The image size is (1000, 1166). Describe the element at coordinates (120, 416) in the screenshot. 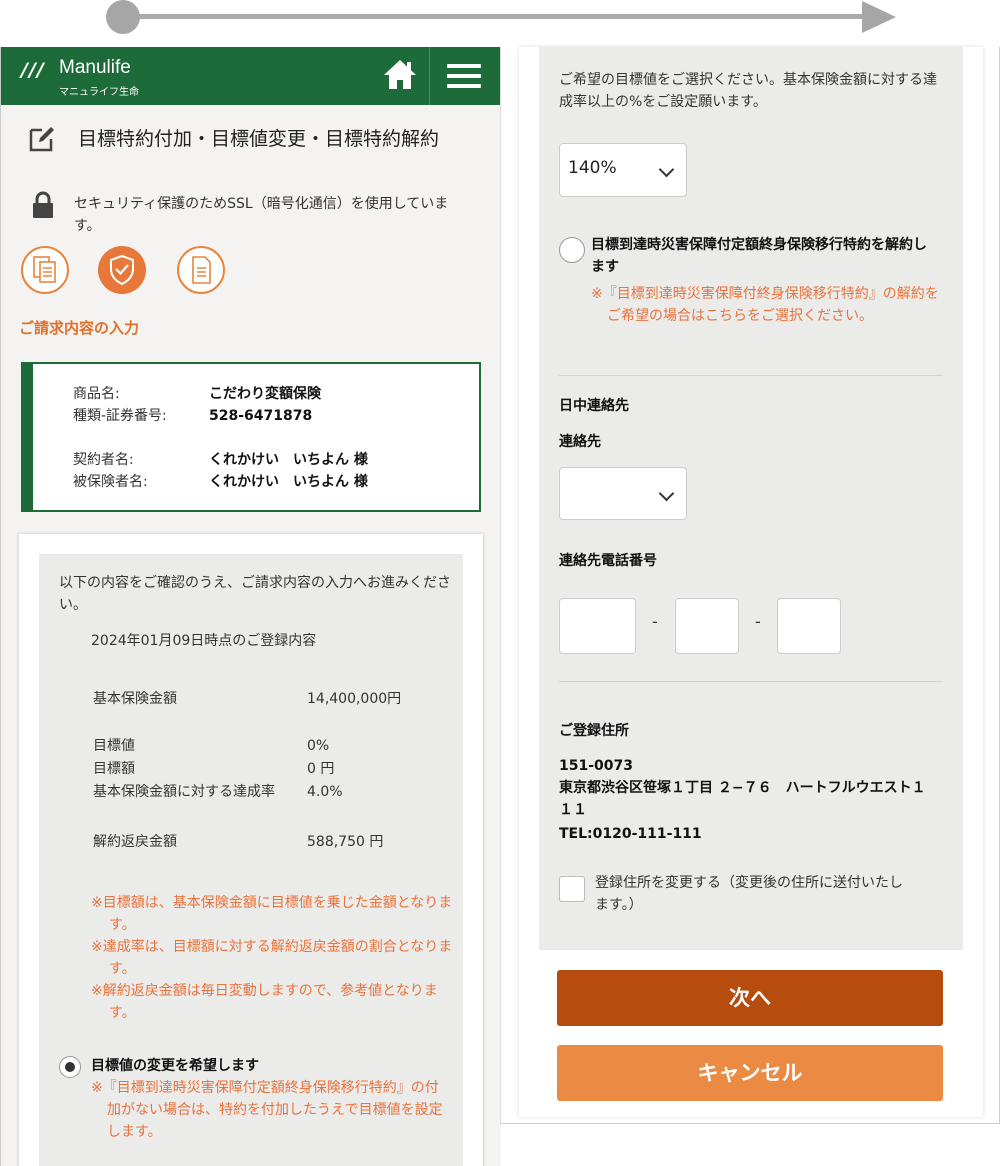

I see `policy-number-label: 種類-証券番号:` at that location.